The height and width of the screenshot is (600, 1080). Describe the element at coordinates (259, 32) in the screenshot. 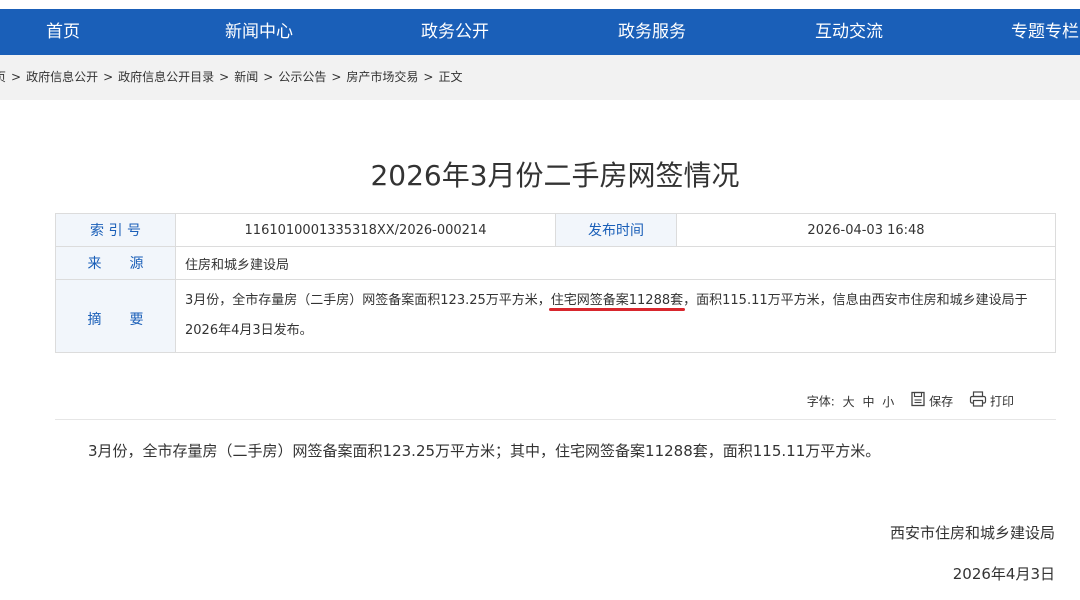

I see `nav-item-news: 新闻中心` at that location.